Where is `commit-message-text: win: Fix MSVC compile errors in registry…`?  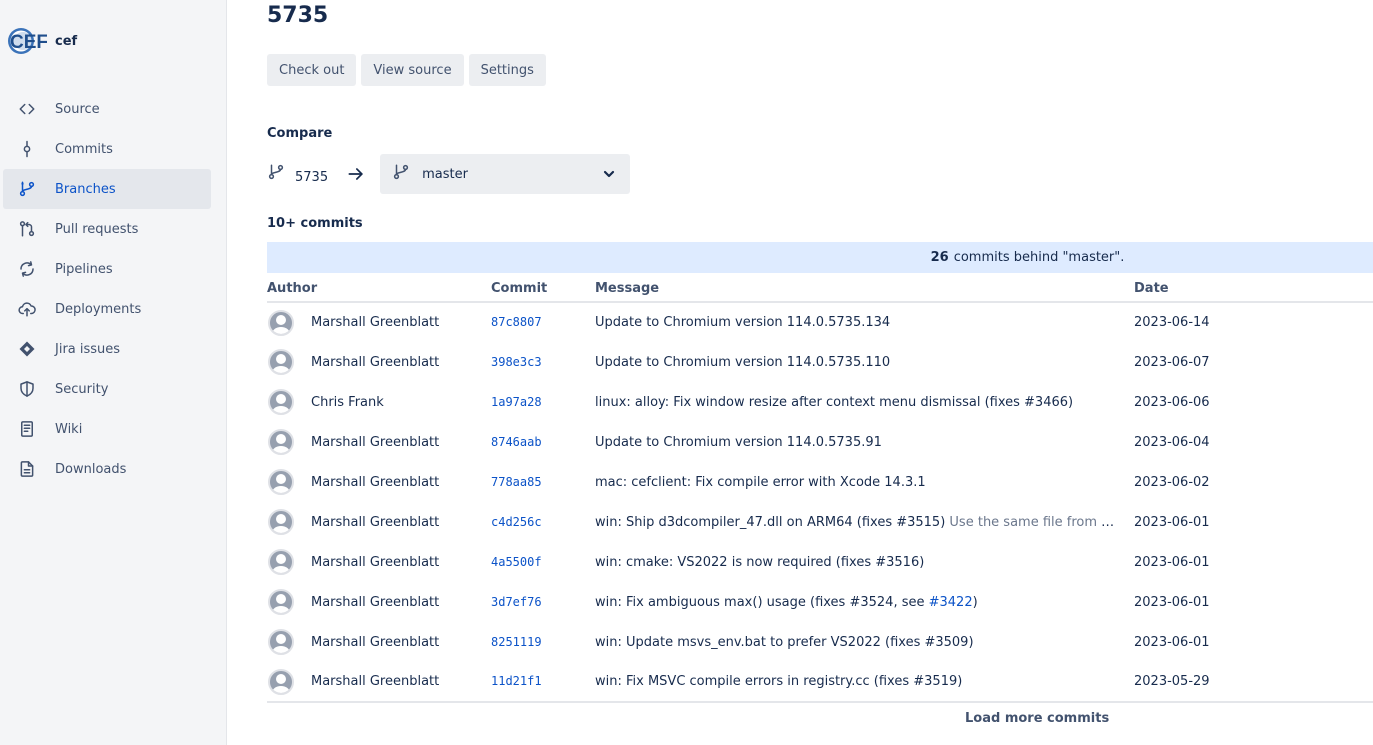
commit-message-text: win: Fix MSVC compile errors in registry… is located at coordinates (779, 681).